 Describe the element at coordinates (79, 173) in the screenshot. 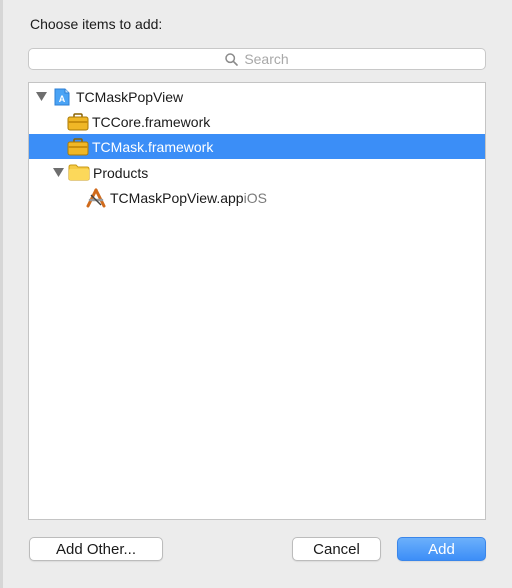

I see `folder-icon` at that location.